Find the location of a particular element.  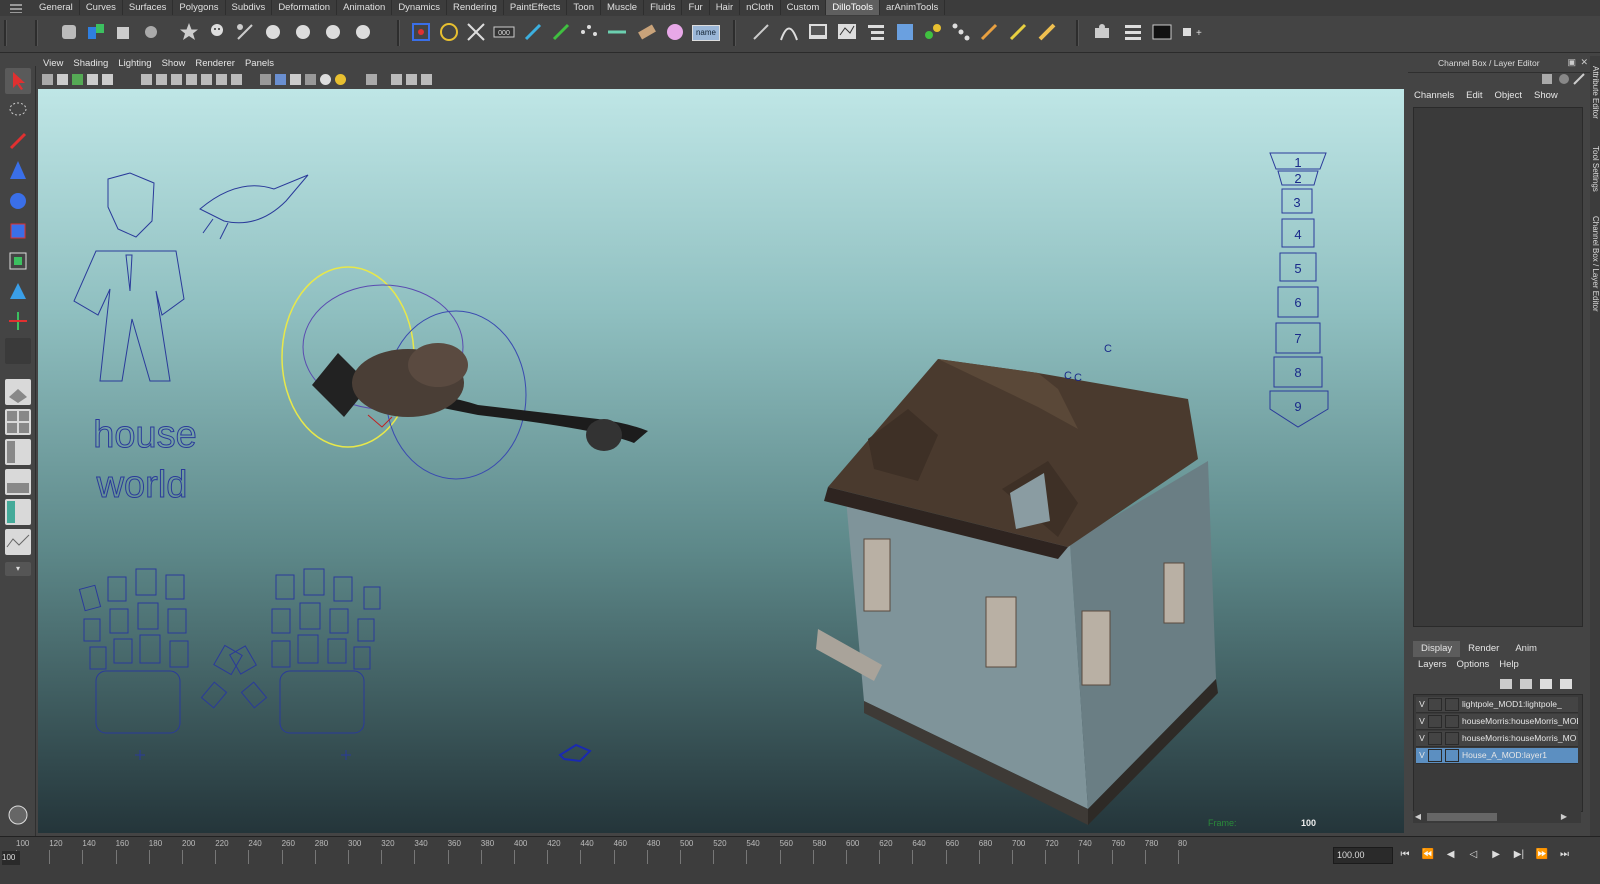

safe-action-icon is located at coordinates (221, 79).